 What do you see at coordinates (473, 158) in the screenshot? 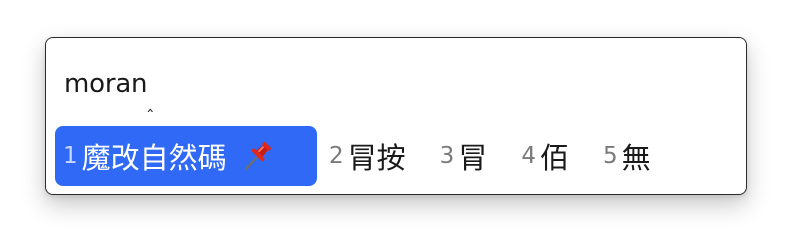
I see `candidate-text: 冐` at bounding box center [473, 158].